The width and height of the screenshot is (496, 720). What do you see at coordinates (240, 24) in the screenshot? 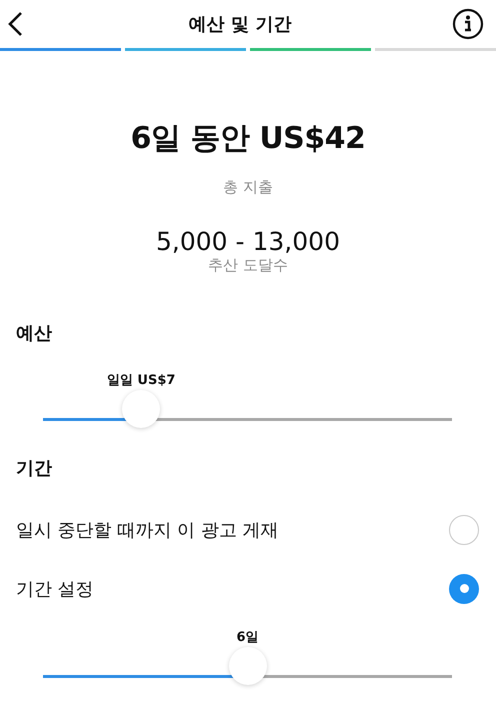
I see `screen-title: 예산 및 기간` at bounding box center [240, 24].